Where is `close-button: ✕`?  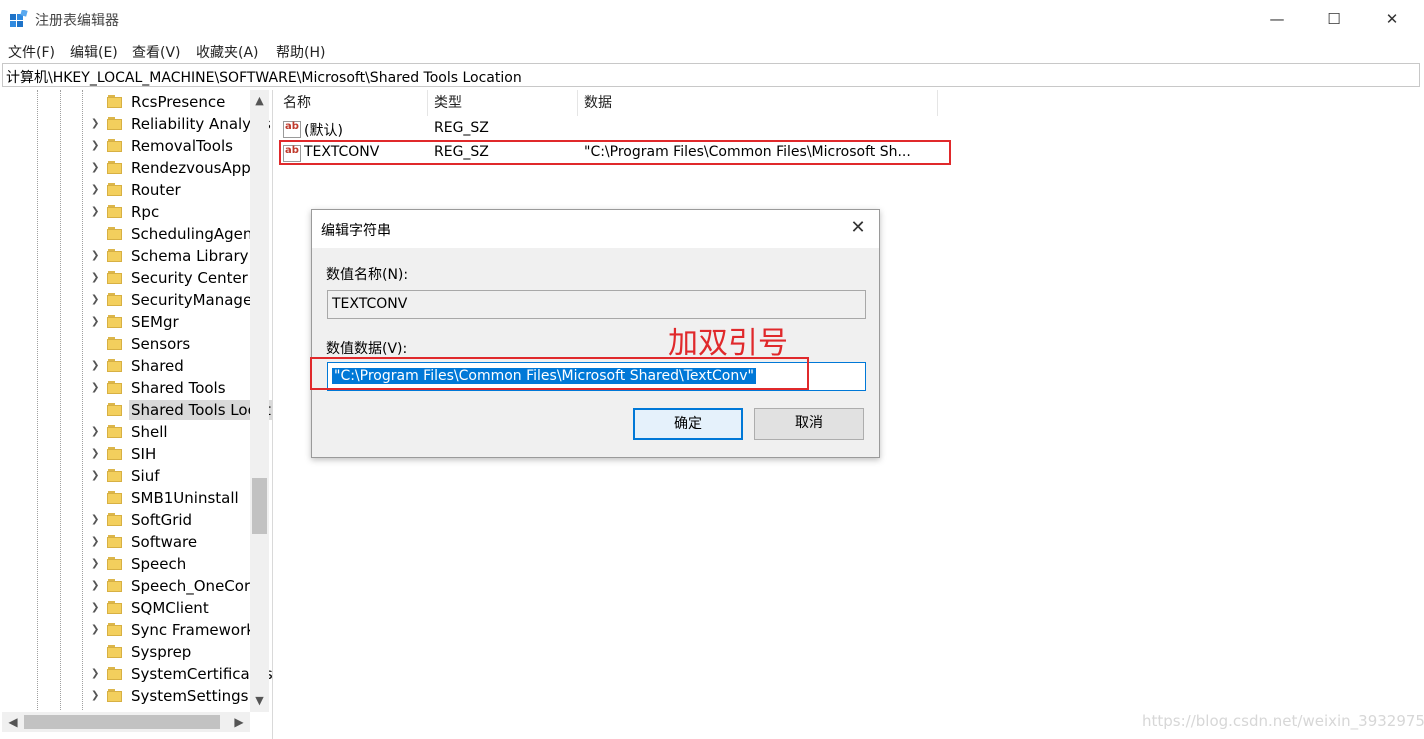
close-button: ✕ is located at coordinates (1392, 19).